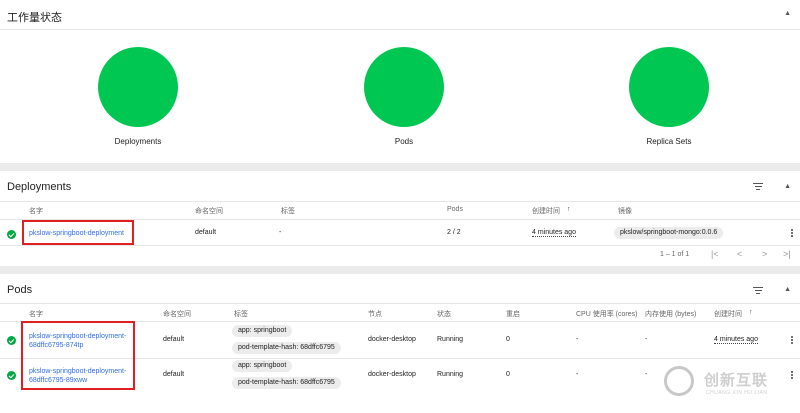  Describe the element at coordinates (513, 314) in the screenshot. I see `col-restarts: 重启` at that location.